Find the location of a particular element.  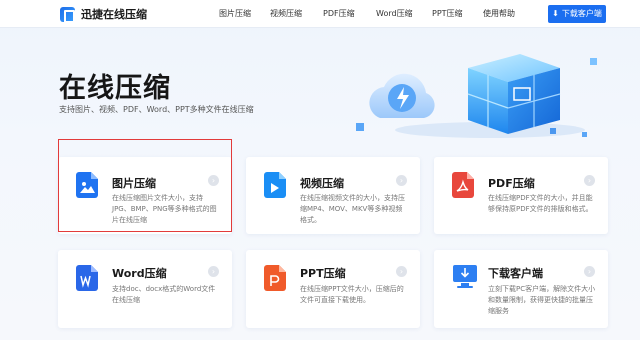

card-description: 在线压缩图片文件大小，支持JPG、BMP、PNG等多种格式的图片在线压缩 is located at coordinates (164, 209).